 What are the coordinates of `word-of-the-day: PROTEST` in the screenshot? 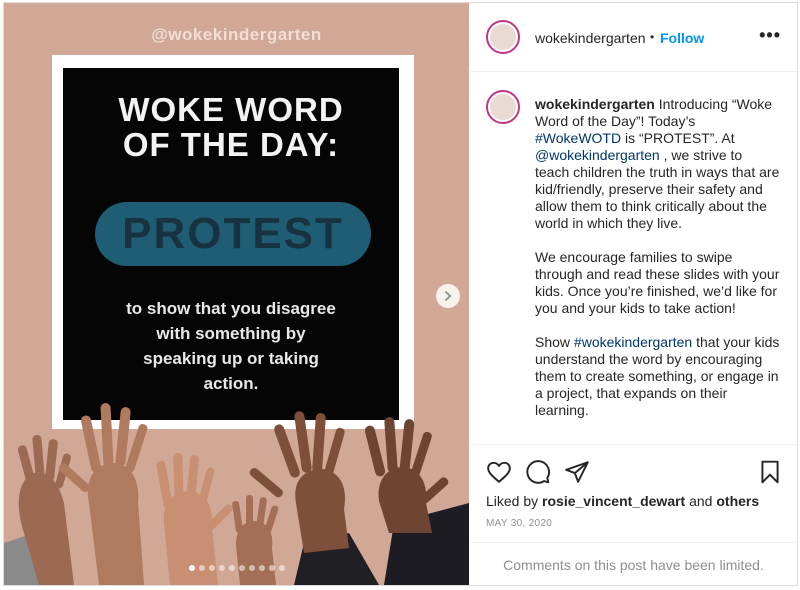 It's located at (233, 233).